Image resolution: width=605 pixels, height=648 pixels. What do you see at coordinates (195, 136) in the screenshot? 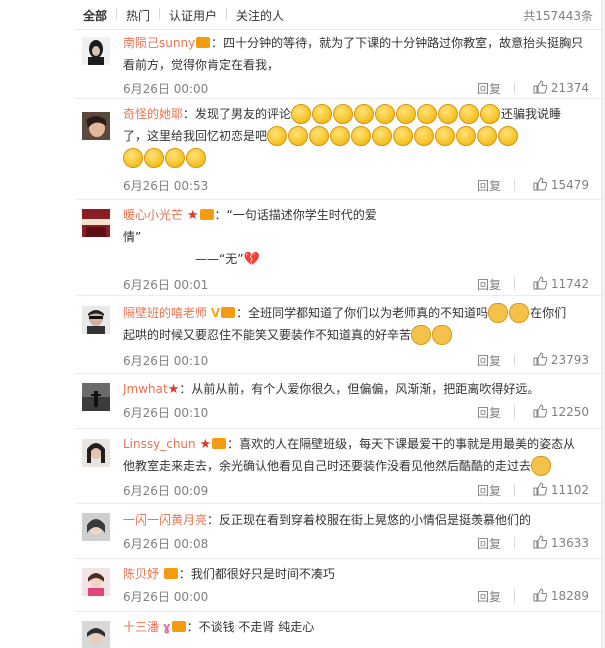
I see `comment-text: 了，这里给我回忆初恋是吧` at bounding box center [195, 136].